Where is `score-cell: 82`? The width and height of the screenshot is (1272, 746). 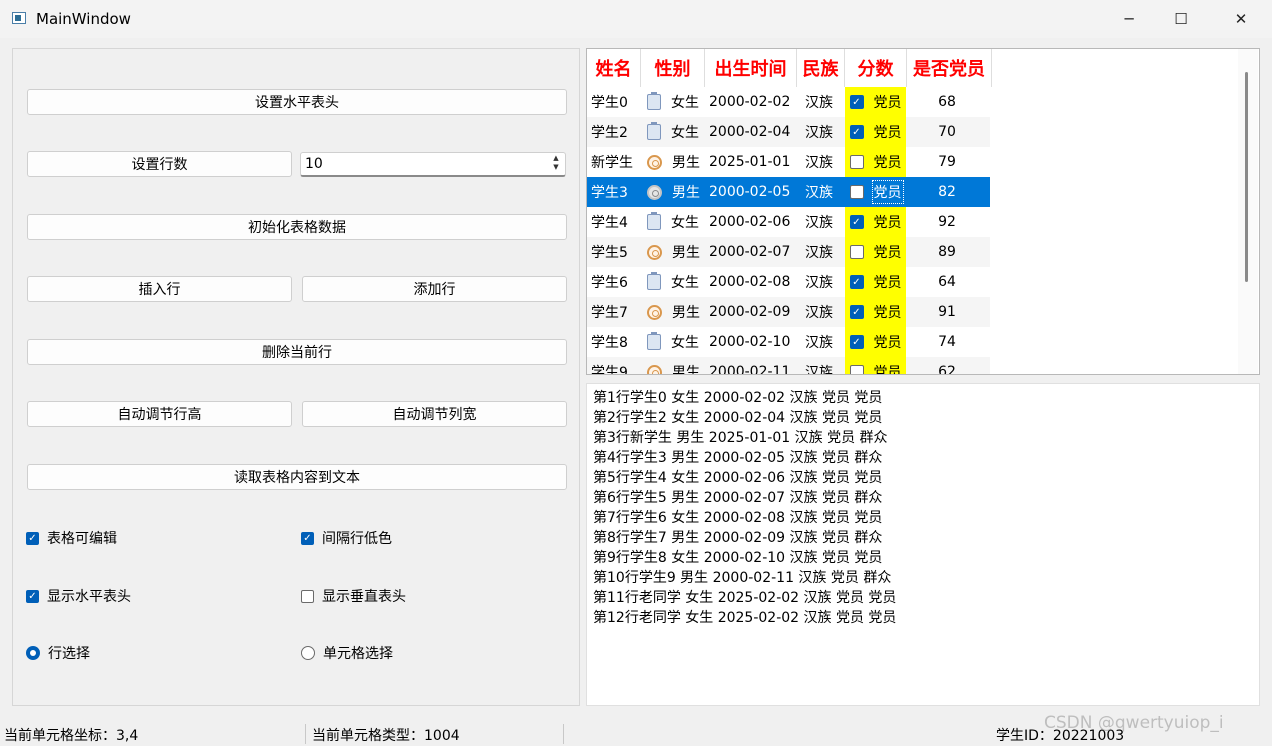
score-cell: 82 is located at coordinates (947, 192).